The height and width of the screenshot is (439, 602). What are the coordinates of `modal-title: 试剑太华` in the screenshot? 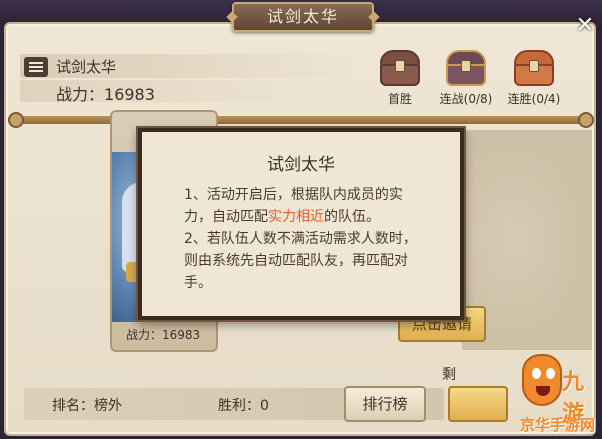 It's located at (301, 165).